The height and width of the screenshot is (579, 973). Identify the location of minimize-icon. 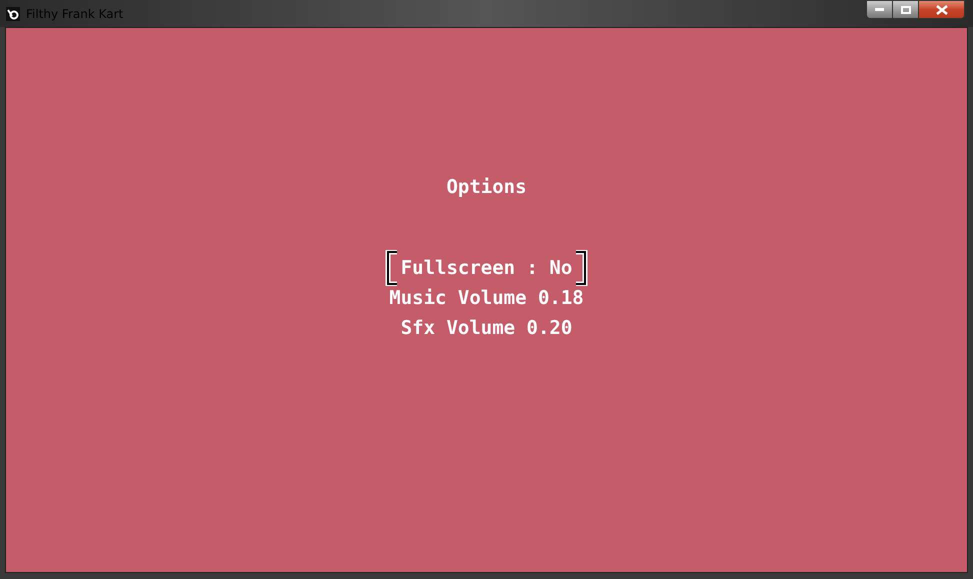
(879, 9).